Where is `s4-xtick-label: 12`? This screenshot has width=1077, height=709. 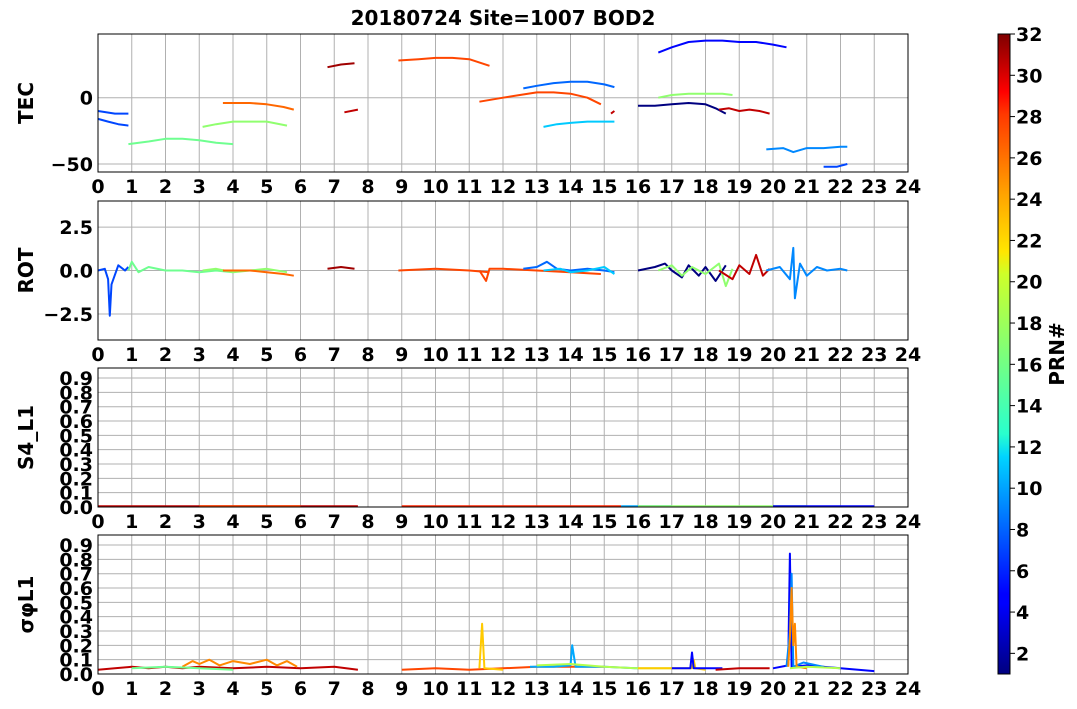 s4-xtick-label: 12 is located at coordinates (503, 522).